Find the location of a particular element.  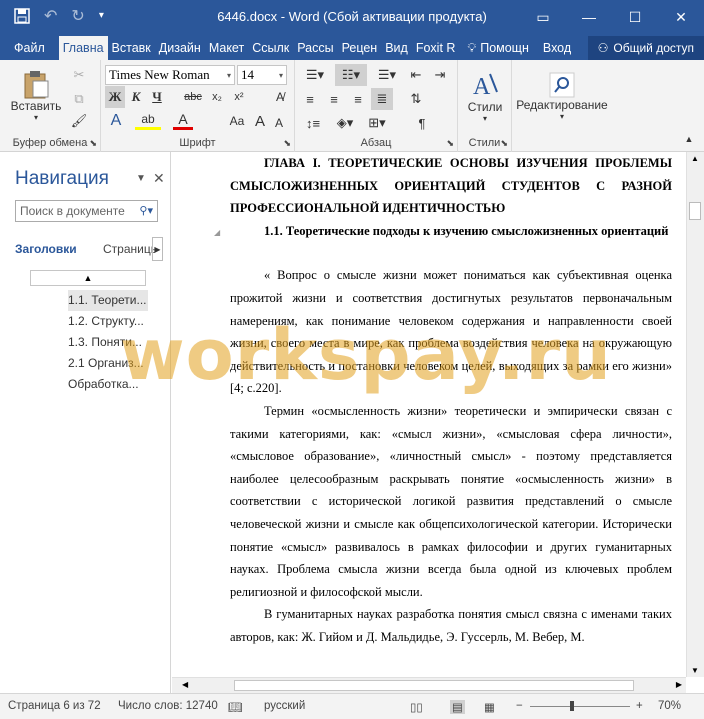

tab-headings: Заголовки is located at coordinates (46, 249).